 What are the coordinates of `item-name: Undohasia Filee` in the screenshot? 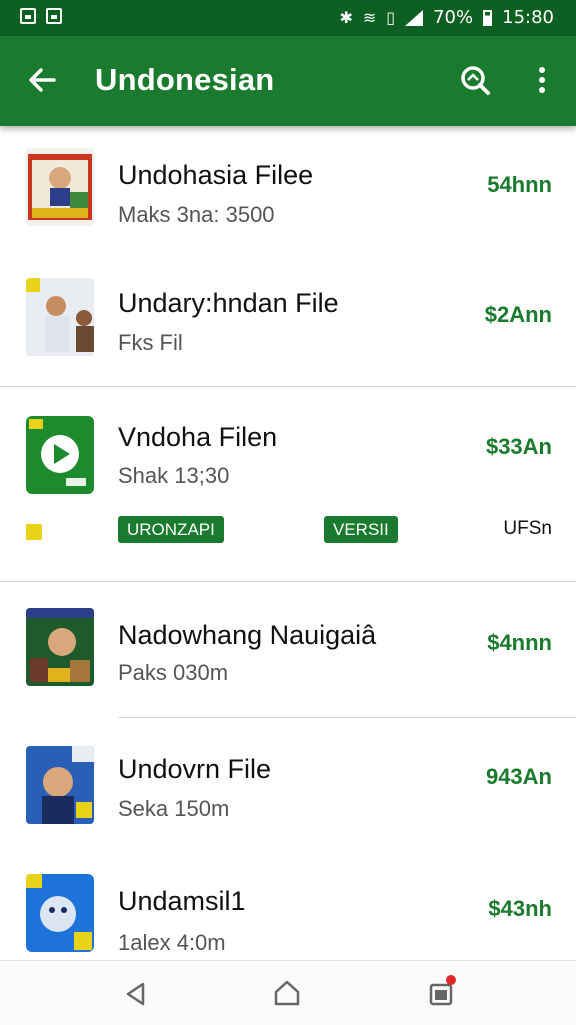 It's located at (216, 175).